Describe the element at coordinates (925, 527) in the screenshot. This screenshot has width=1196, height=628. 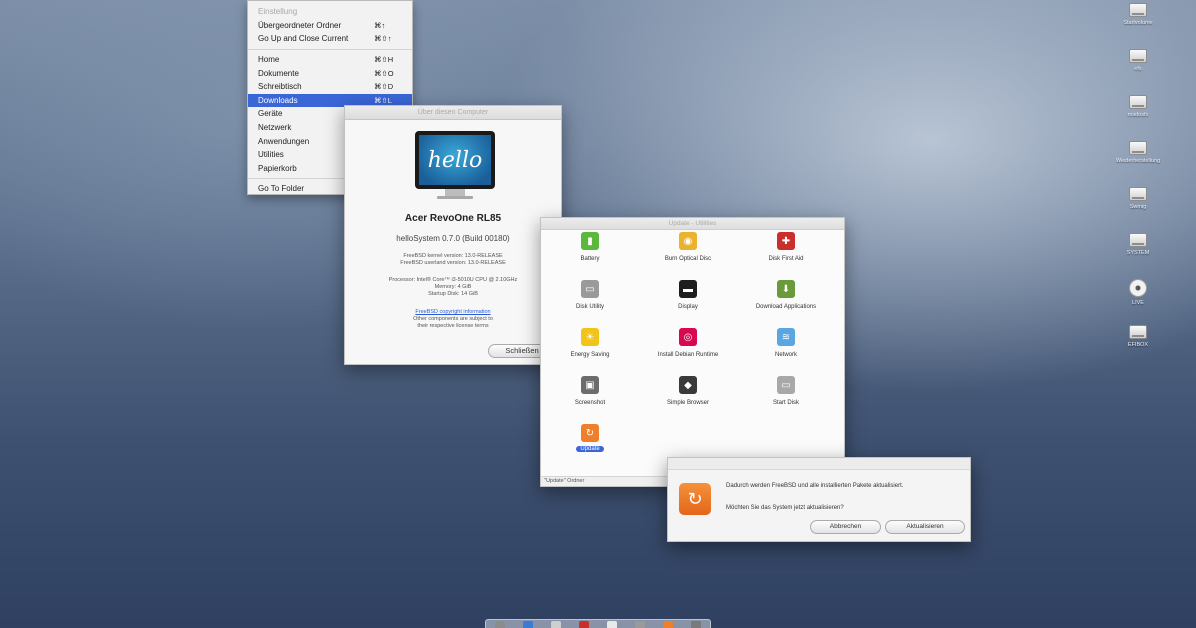
I see `update-button: Aktualisieren` at that location.